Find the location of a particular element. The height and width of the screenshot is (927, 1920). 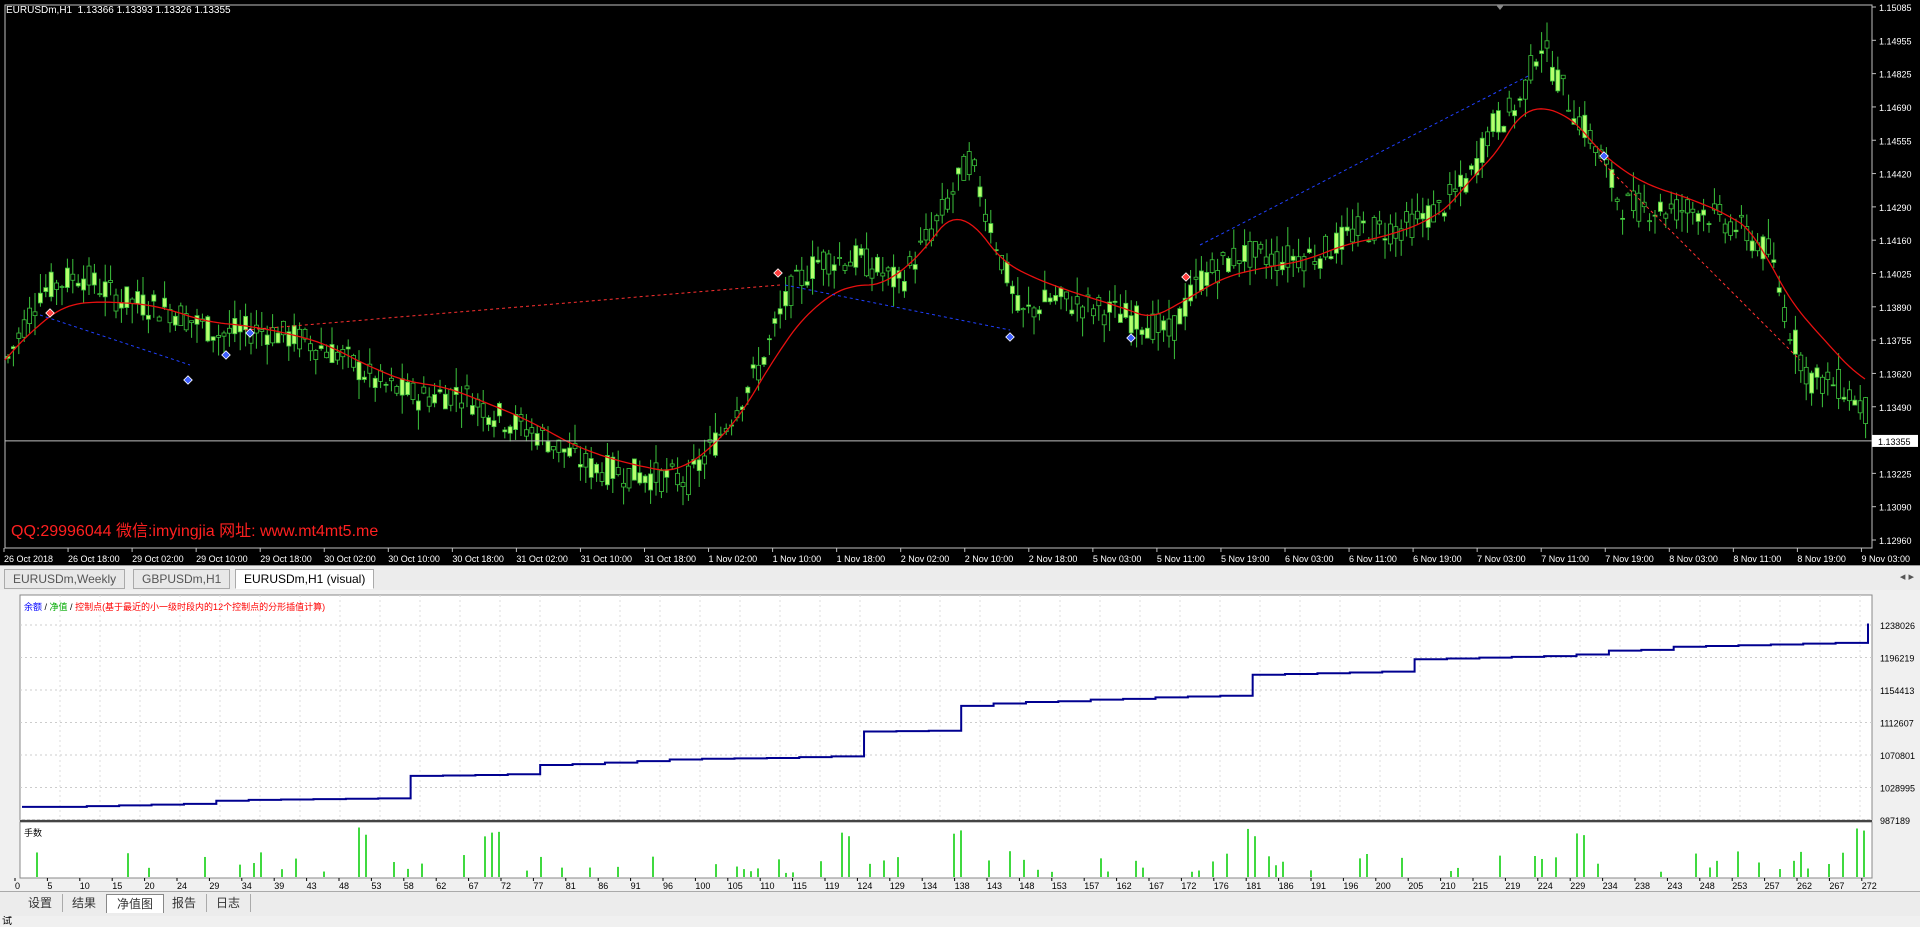

tab-eurusd-weekly: EURUSDm,Weekly is located at coordinates (65, 579).